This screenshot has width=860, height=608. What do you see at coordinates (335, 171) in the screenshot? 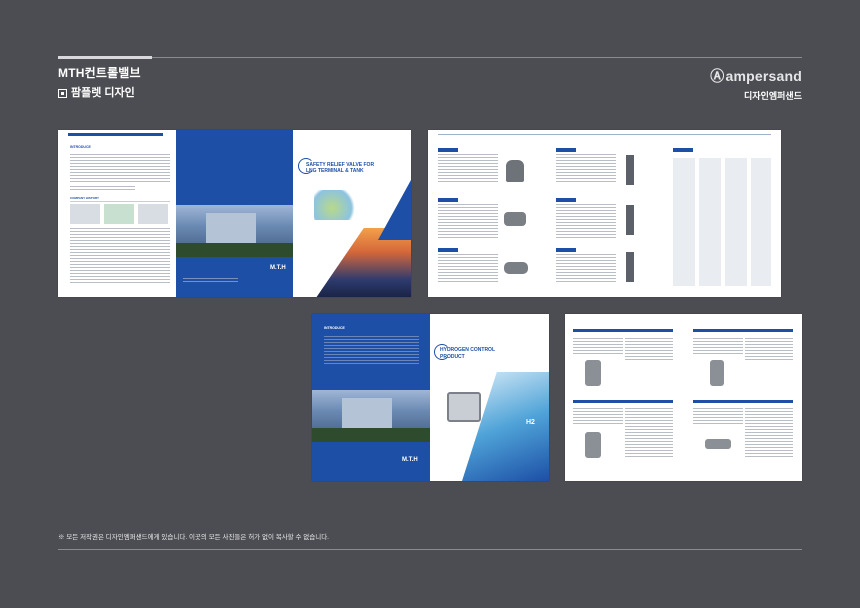
I see `cover-title-line2: LNG TERMINAL & TANK` at bounding box center [335, 171].